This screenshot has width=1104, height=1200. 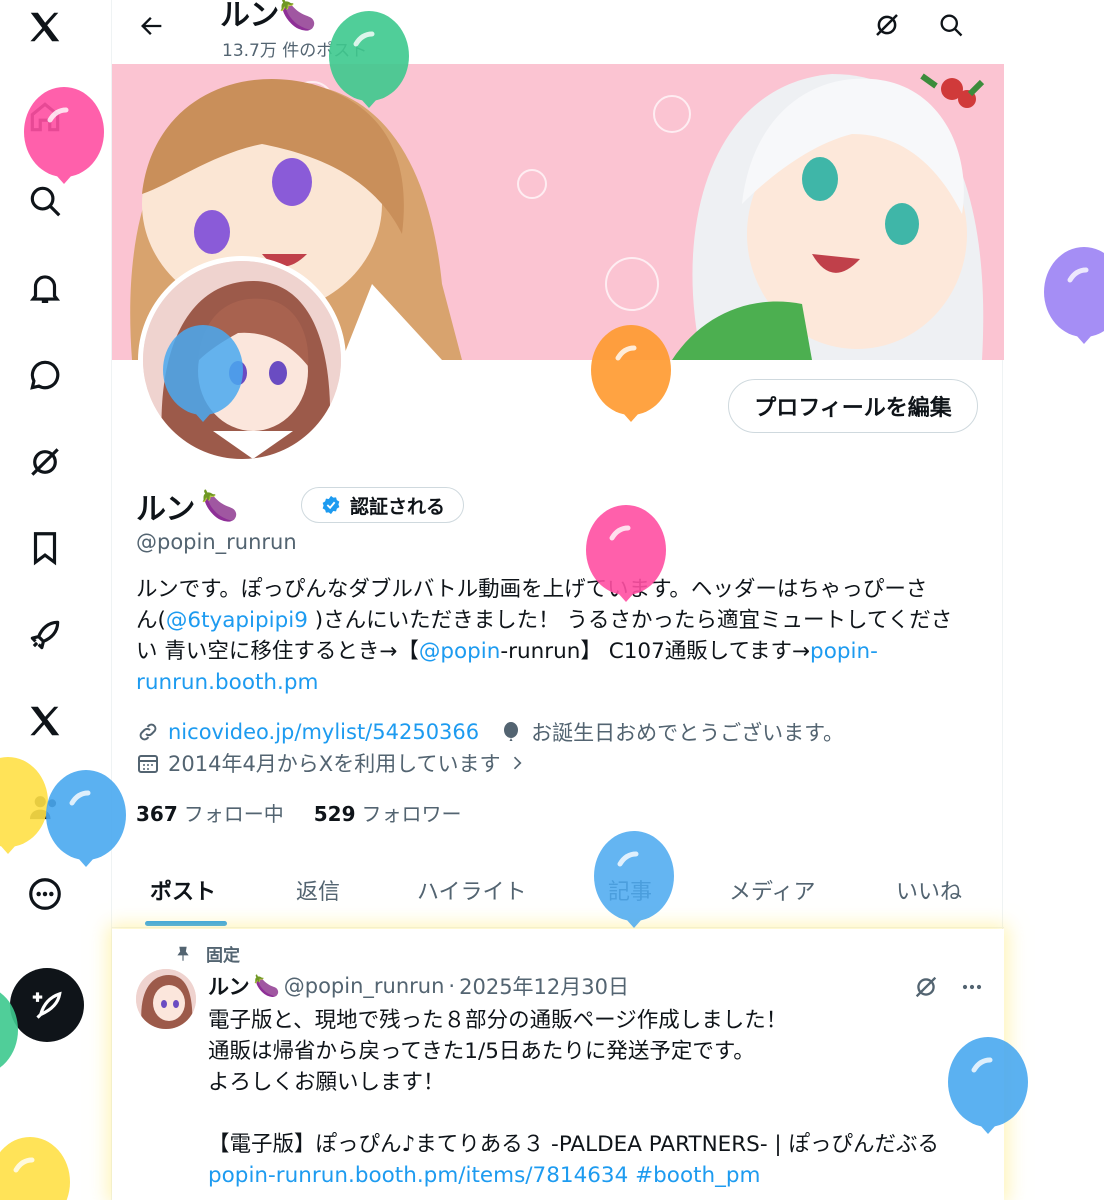 I want to click on booth-link: runrun.booth.pm, so click(x=227, y=682).